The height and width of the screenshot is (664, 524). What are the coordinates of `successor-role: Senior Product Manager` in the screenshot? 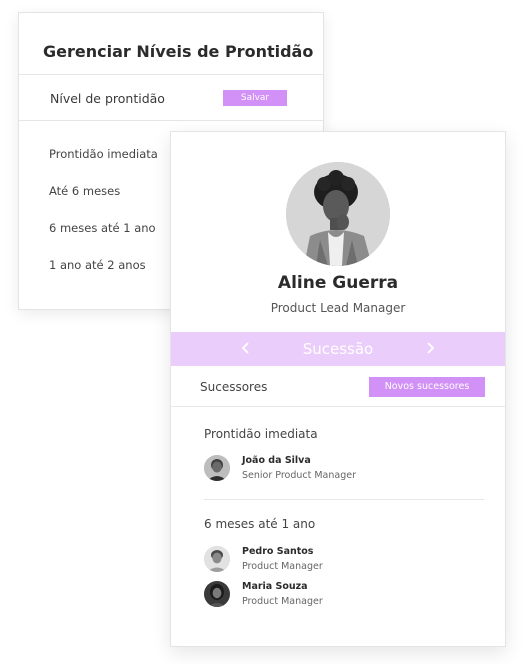 It's located at (299, 475).